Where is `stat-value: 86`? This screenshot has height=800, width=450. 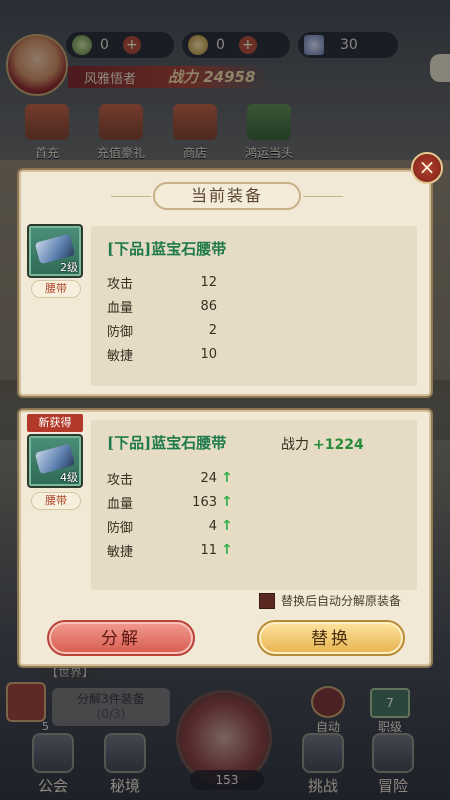
stat-value: 86 is located at coordinates (208, 306).